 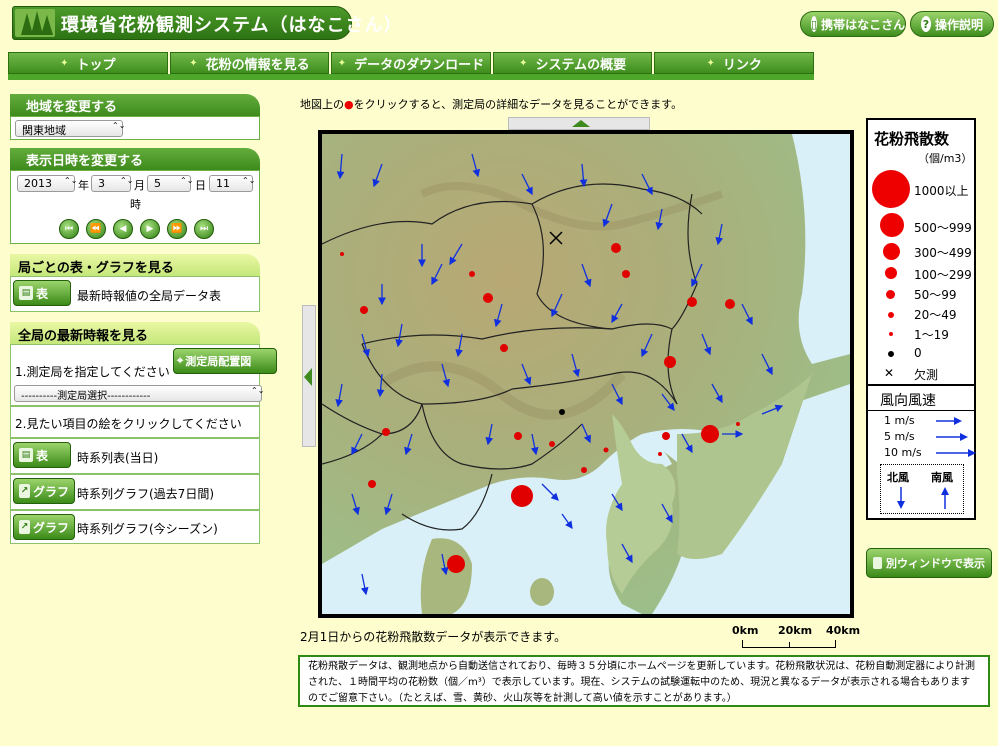 What do you see at coordinates (135, 128) in the screenshot?
I see `region-panel: 関東地域` at bounding box center [135, 128].